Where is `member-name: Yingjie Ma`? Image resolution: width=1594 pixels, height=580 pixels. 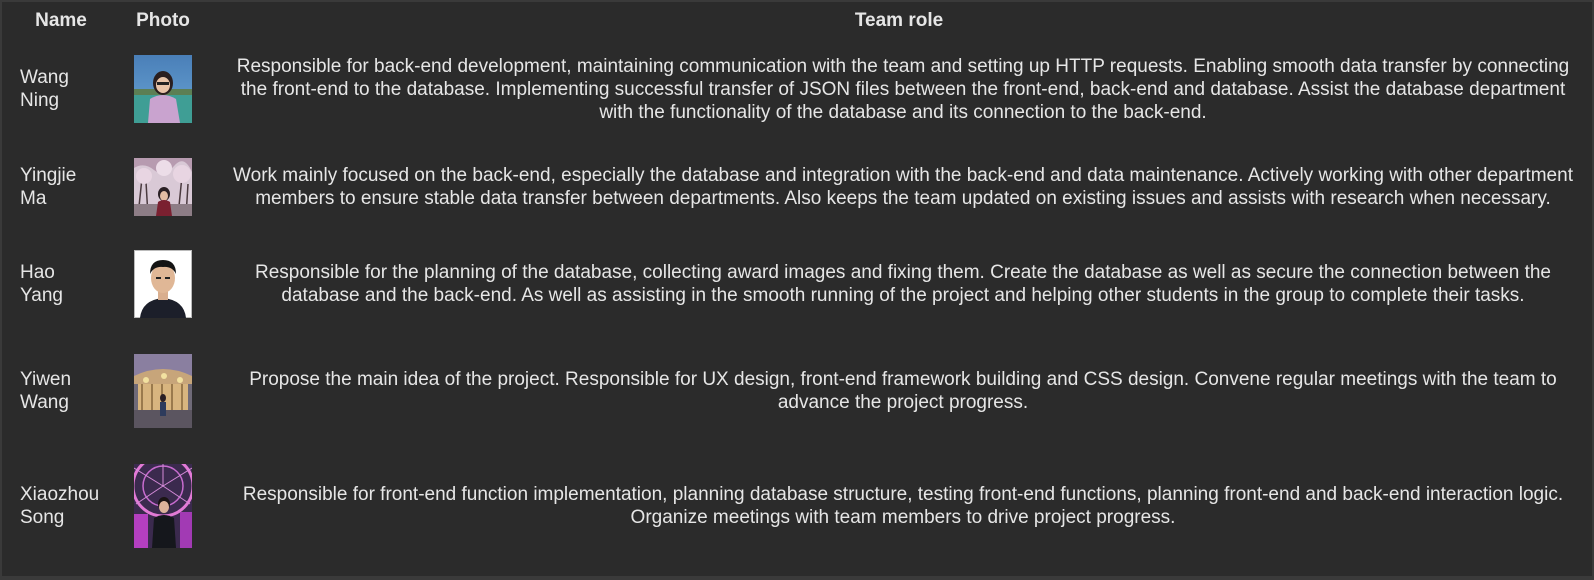
member-name: Yingjie Ma is located at coordinates (61, 187).